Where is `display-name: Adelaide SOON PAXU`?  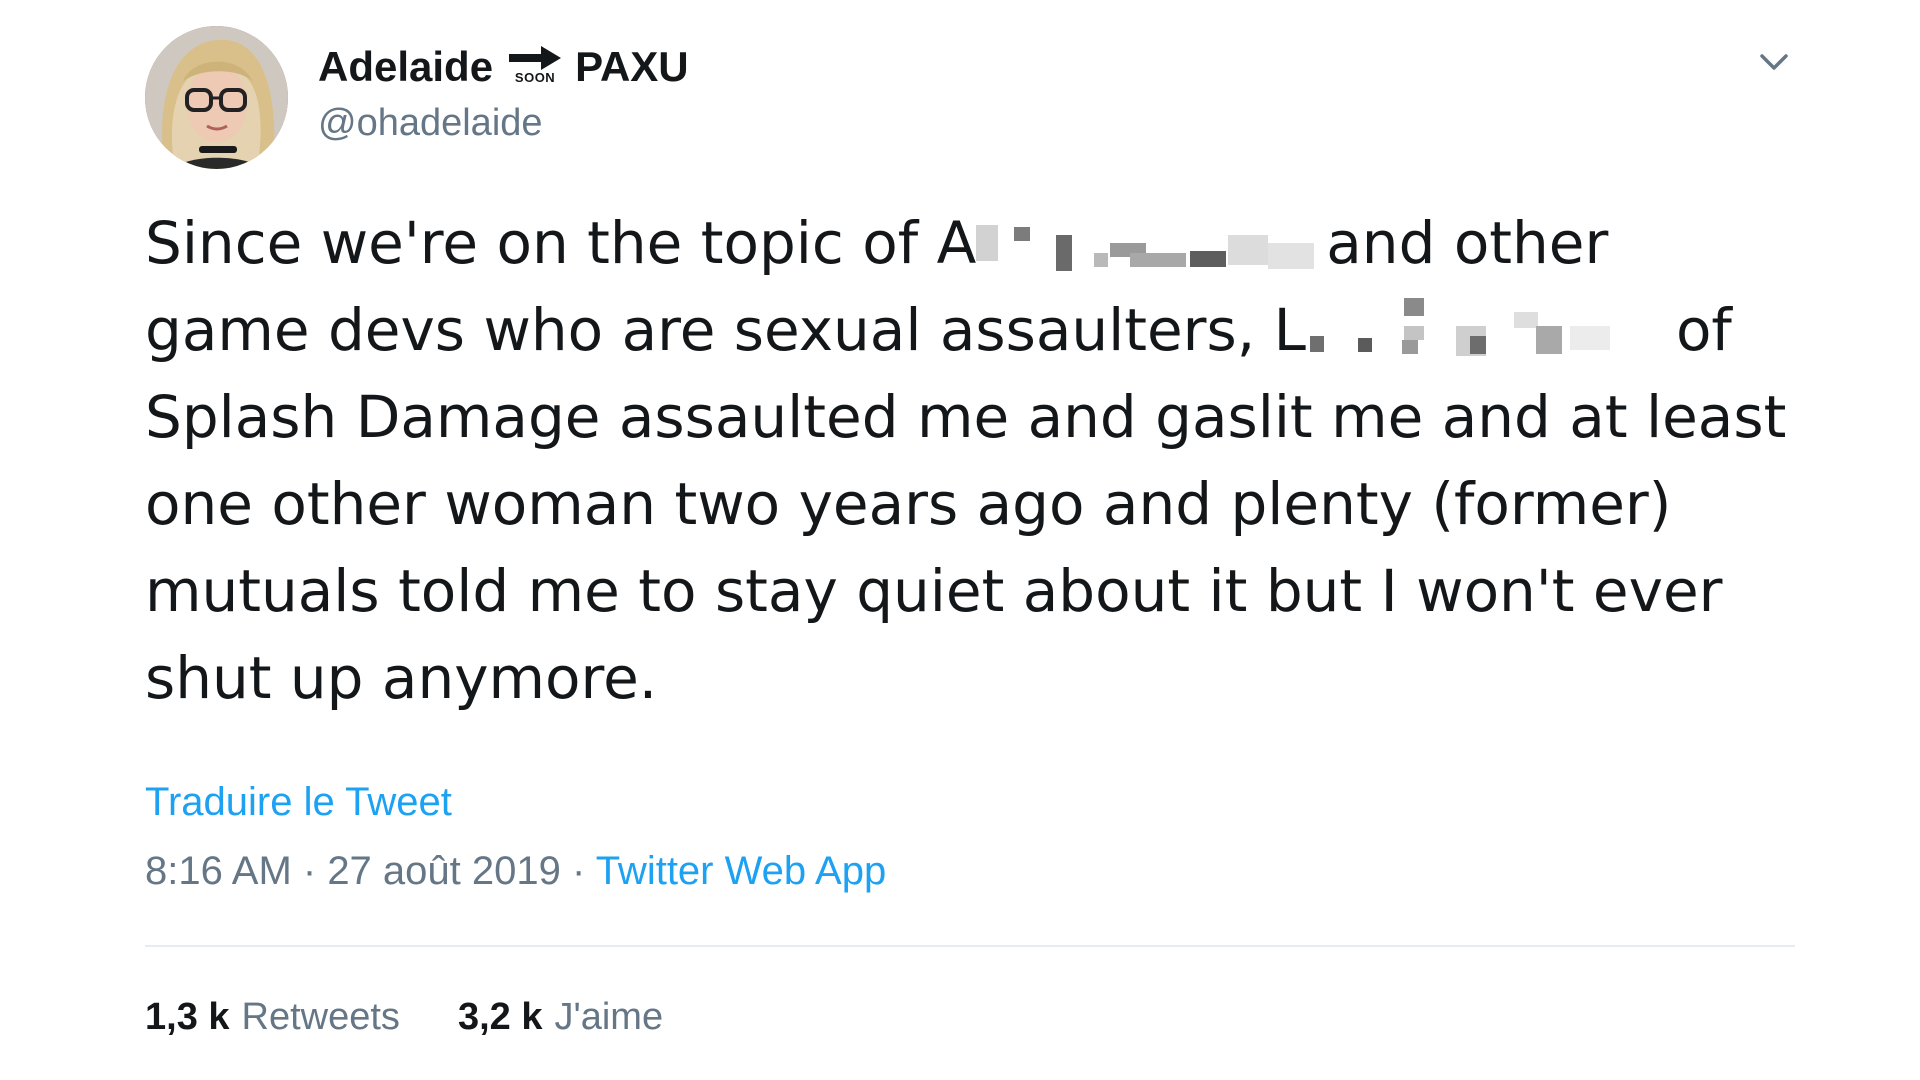
display-name: Adelaide SOON PAXU is located at coordinates (503, 67).